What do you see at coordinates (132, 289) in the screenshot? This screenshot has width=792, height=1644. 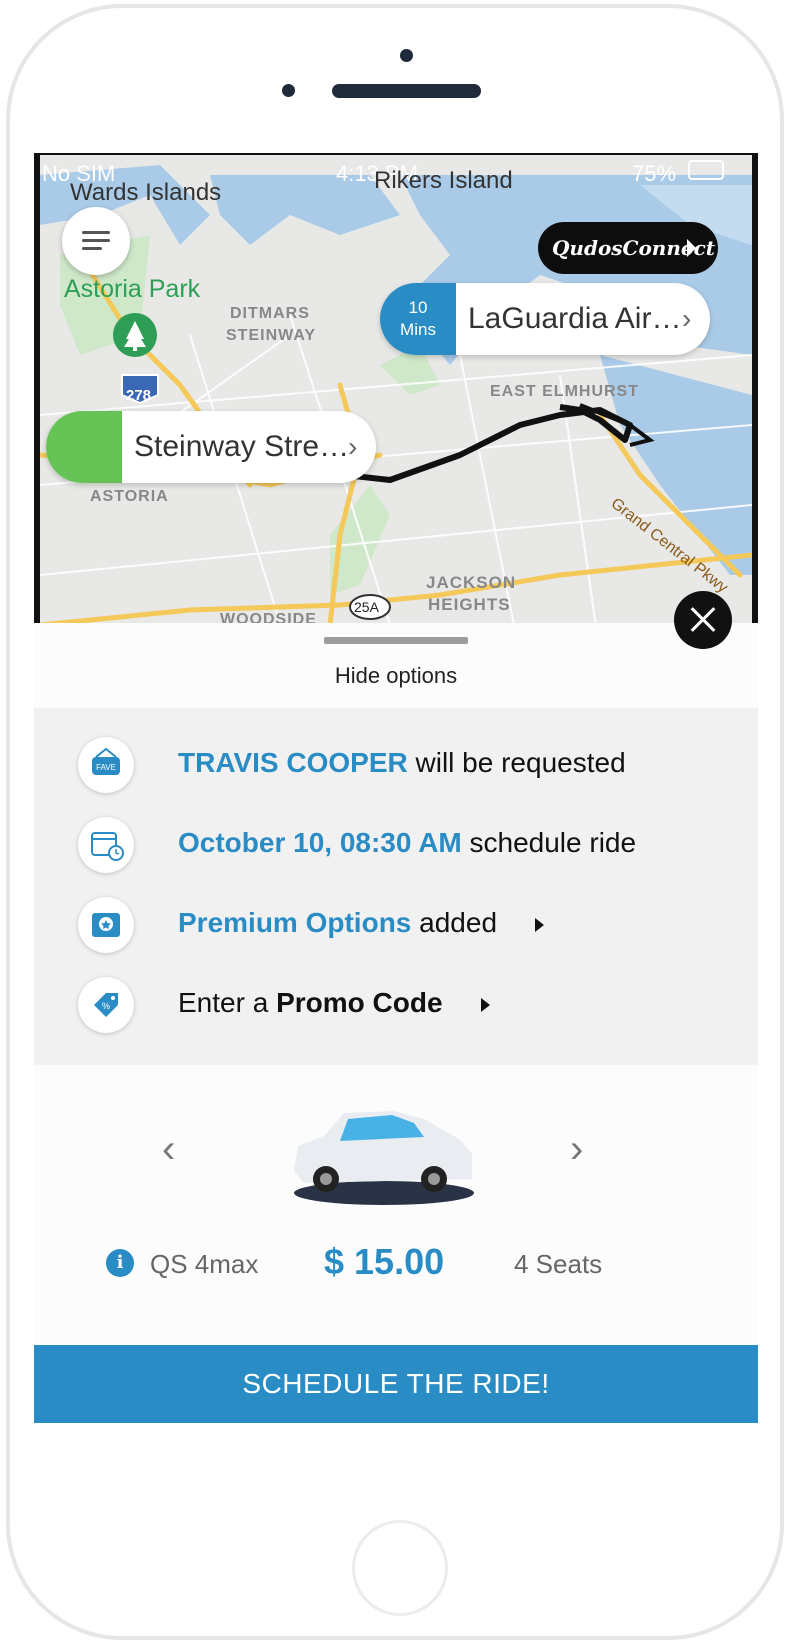 I see `map-label-astoria-park: Astoria Park` at bounding box center [132, 289].